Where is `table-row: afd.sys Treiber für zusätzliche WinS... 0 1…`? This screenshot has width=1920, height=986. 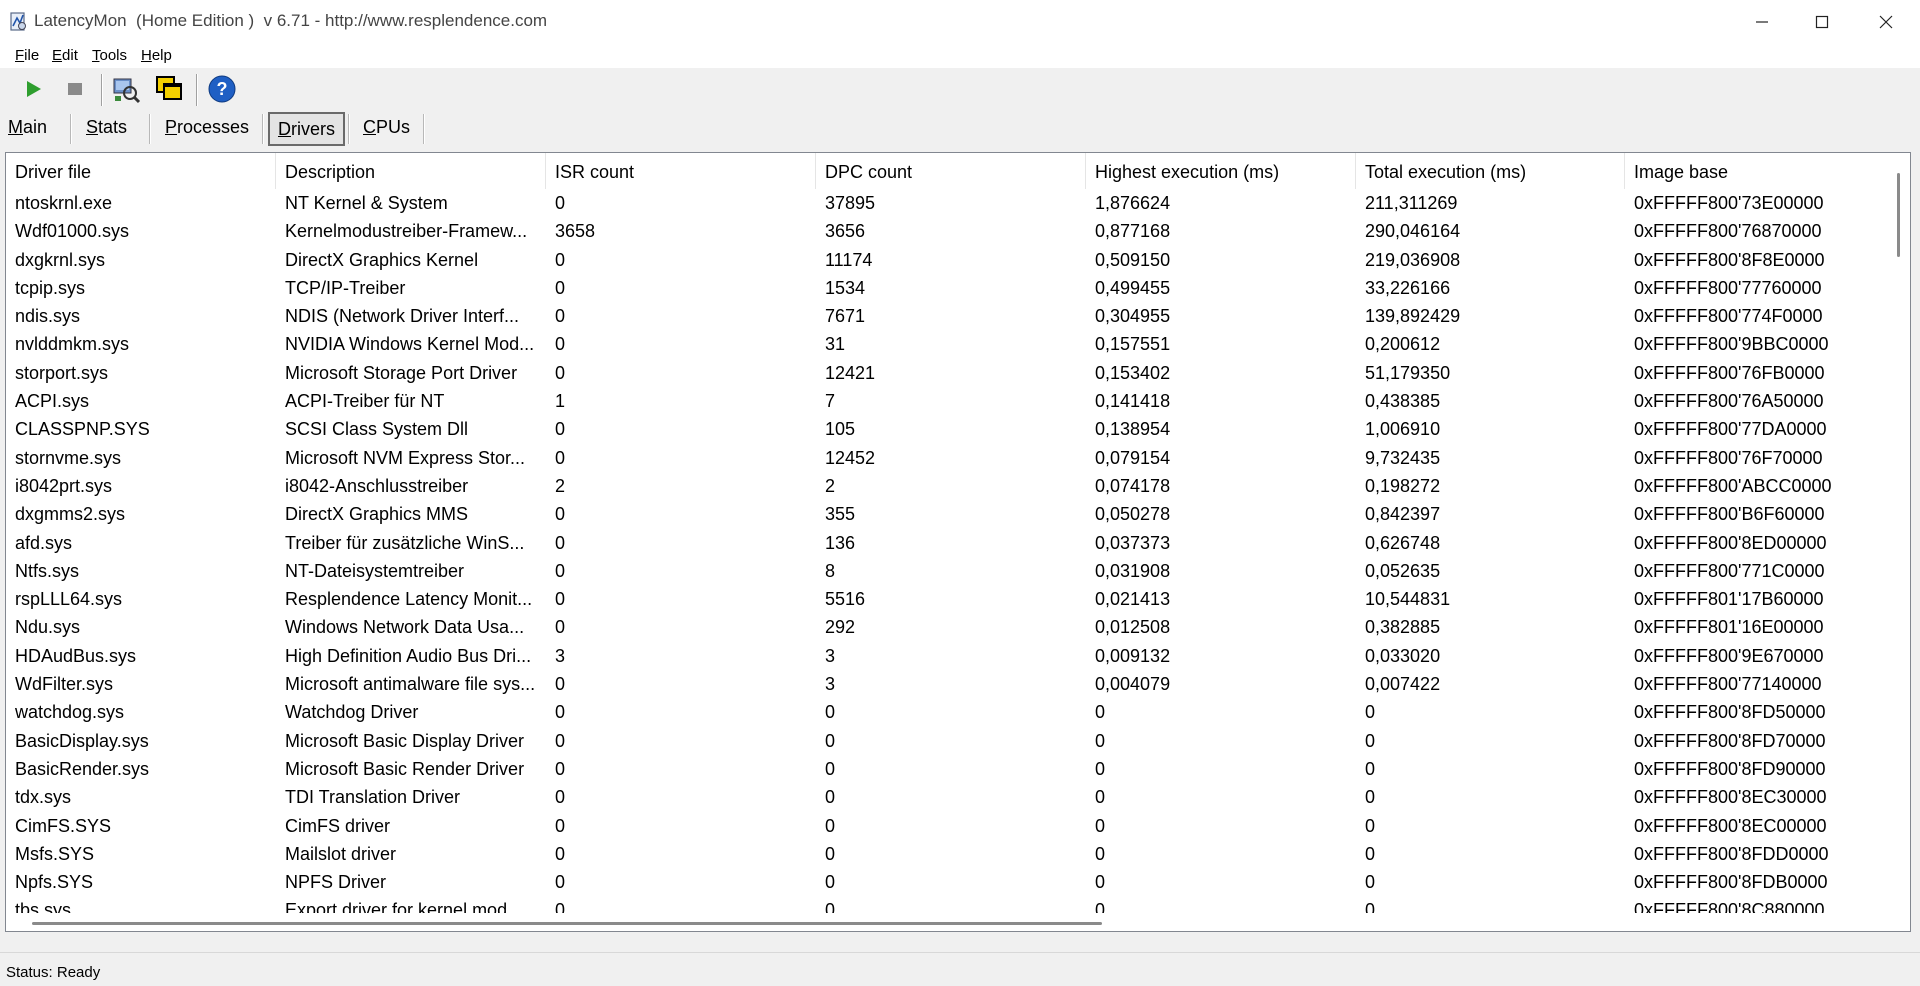 table-row: afd.sys Treiber für zusätzliche WinS... 0 1… is located at coordinates (946, 543).